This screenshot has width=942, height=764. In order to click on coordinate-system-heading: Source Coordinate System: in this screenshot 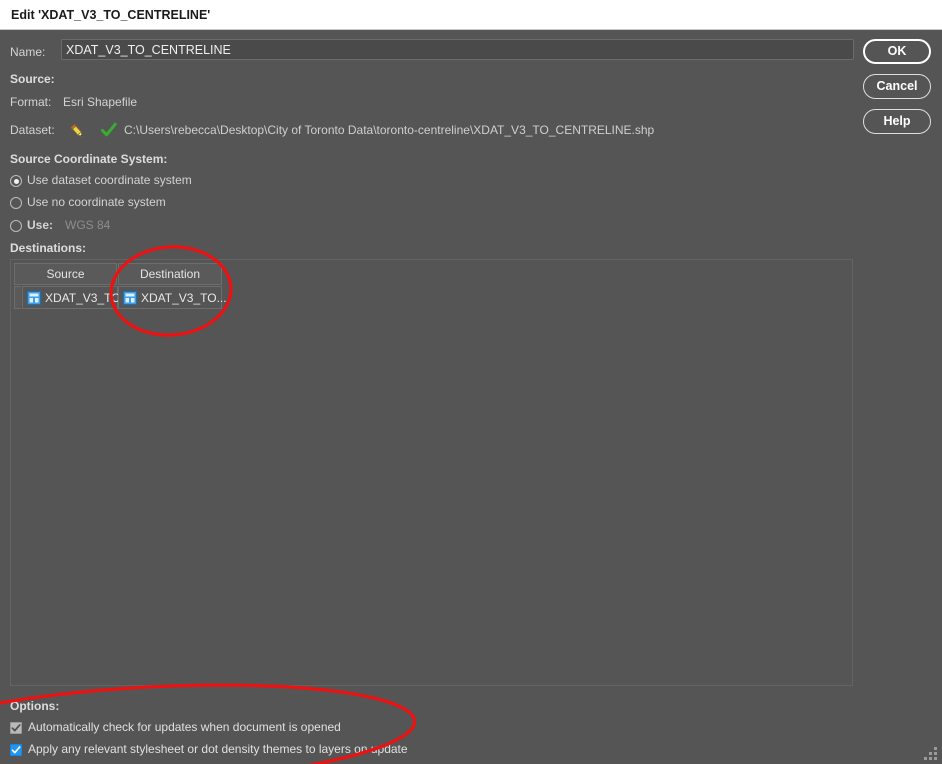, I will do `click(89, 159)`.